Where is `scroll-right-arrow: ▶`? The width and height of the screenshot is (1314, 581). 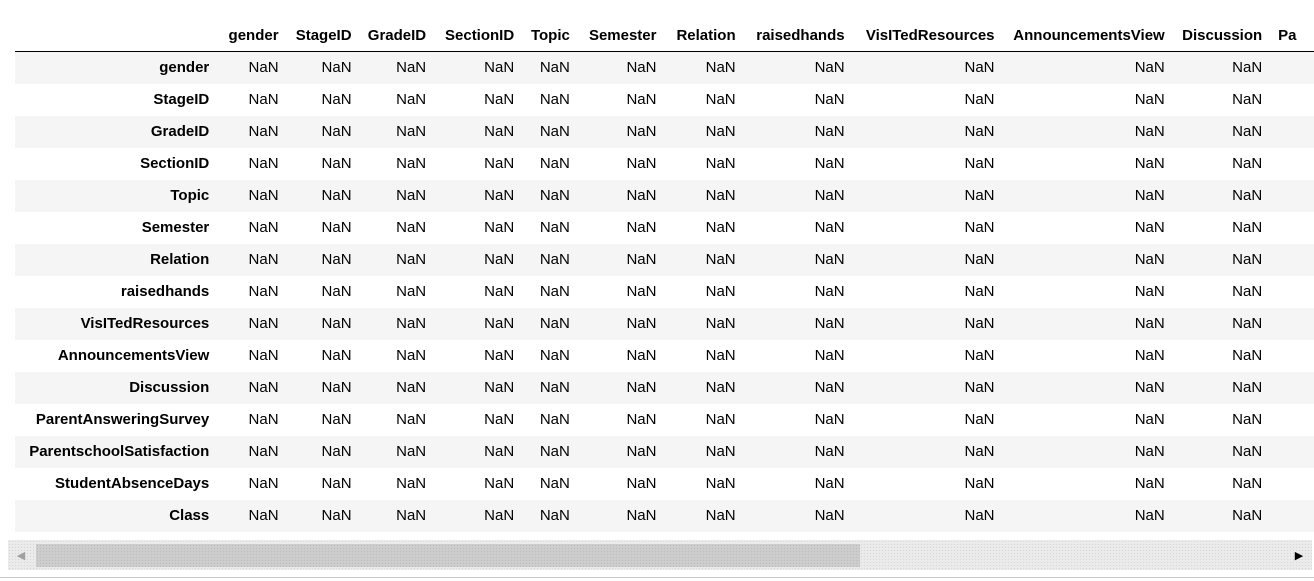 scroll-right-arrow: ▶ is located at coordinates (1299, 555).